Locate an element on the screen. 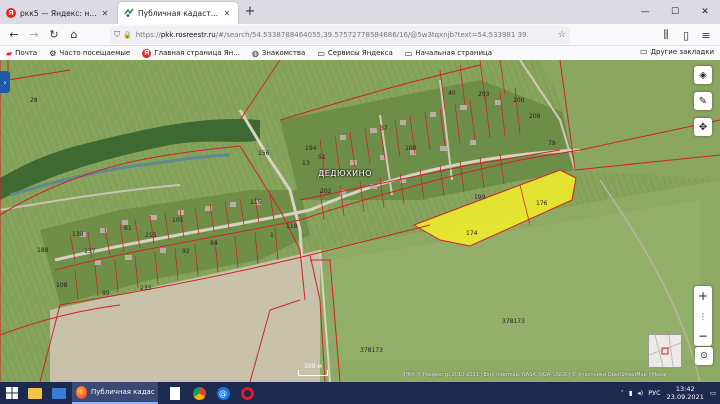 The image size is (720, 404). layers-icon: ◈ is located at coordinates (703, 75).